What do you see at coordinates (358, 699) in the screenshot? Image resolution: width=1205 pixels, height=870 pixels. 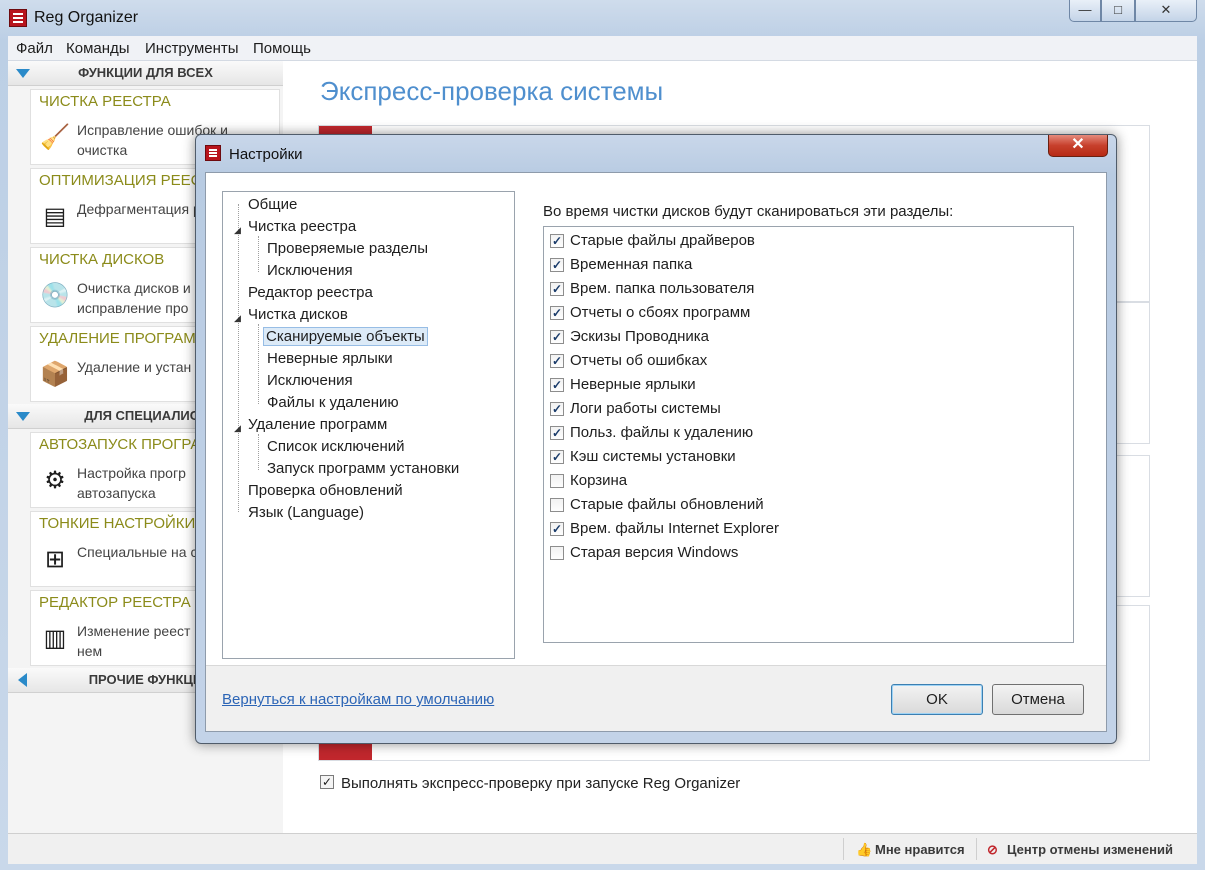 I see `reset-defaults-link: Вернуться к настройкам по умолчанию` at bounding box center [358, 699].